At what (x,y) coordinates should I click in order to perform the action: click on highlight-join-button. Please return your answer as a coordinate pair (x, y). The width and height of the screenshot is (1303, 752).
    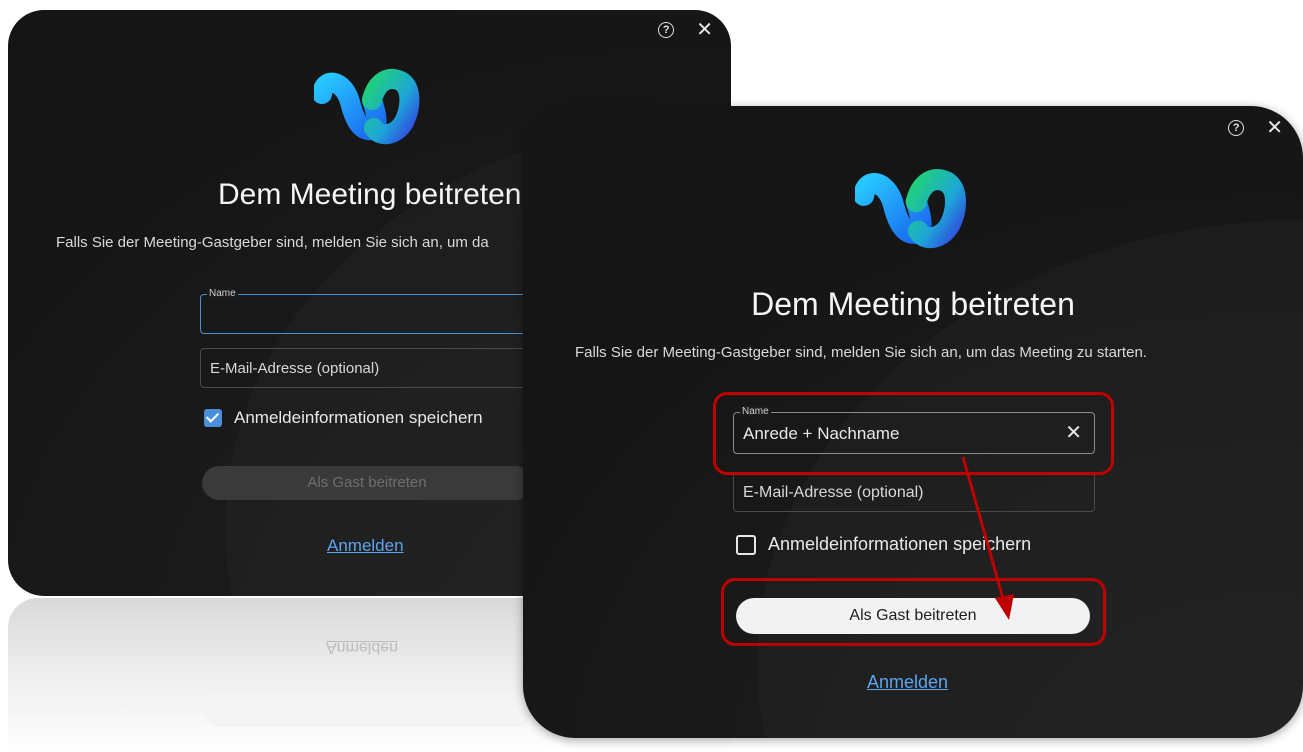
    Looking at the image, I should click on (913, 612).